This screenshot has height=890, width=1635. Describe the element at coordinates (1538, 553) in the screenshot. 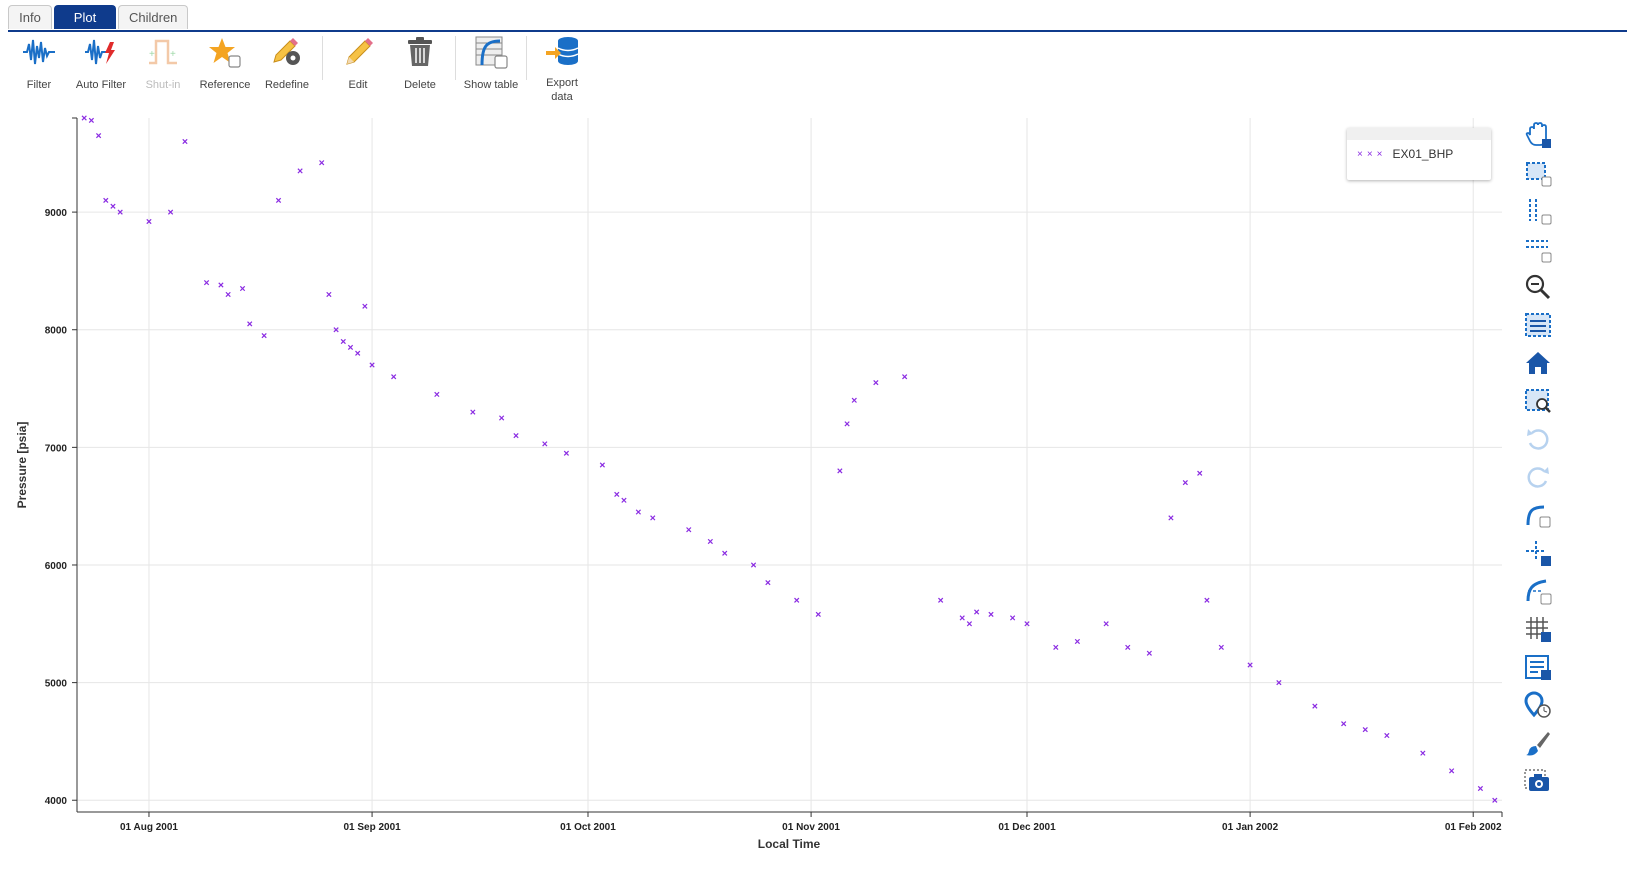

I see `crosshair-icon` at that location.